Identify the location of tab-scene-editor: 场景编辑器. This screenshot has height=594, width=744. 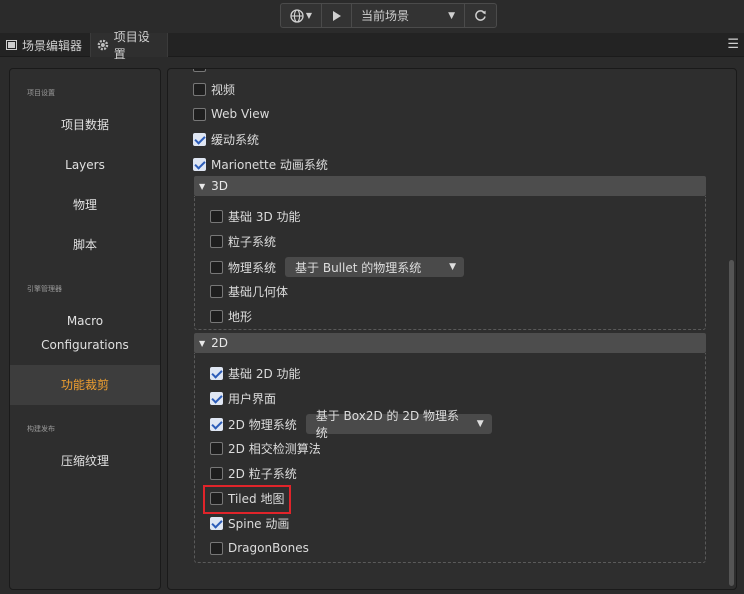
(44, 45).